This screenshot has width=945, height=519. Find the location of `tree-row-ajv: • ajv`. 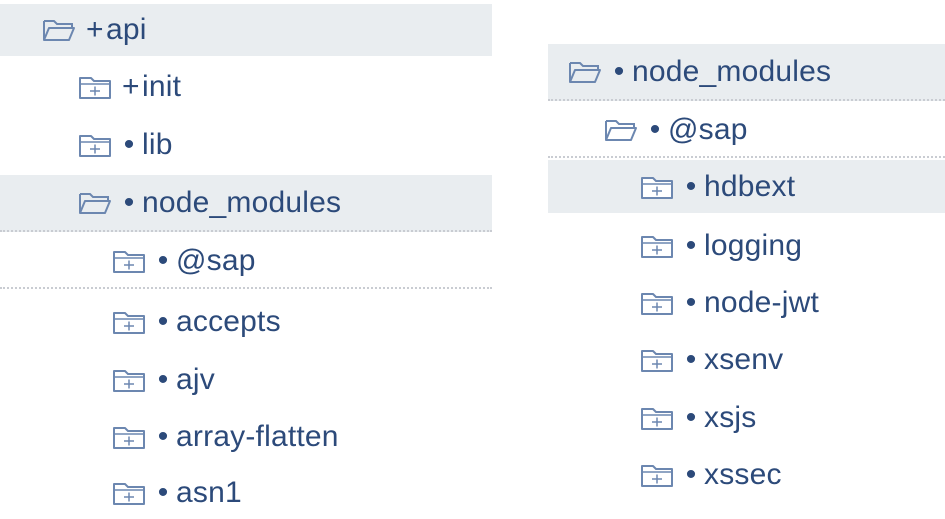

tree-row-ajv: • ajv is located at coordinates (246, 380).